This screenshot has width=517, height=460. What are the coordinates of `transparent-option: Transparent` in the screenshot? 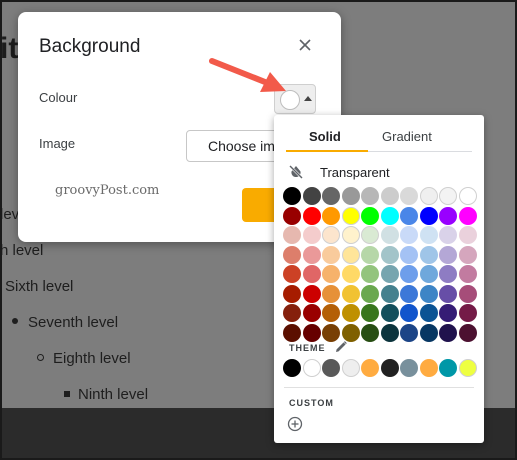 It's located at (378, 173).